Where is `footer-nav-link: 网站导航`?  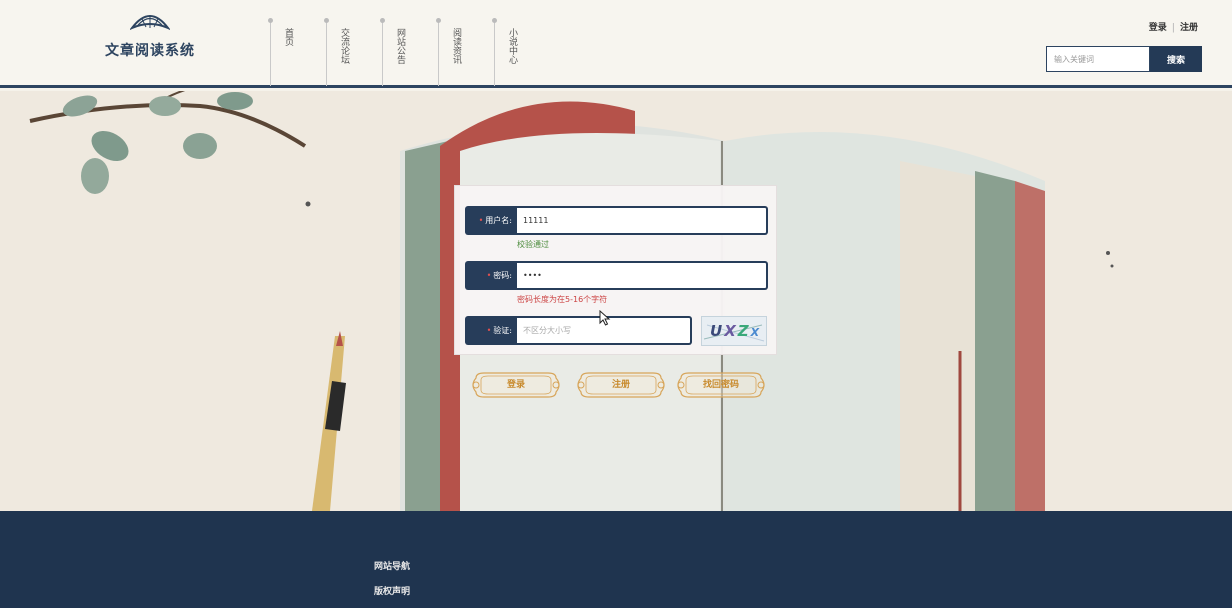
footer-nav-link: 网站导航 is located at coordinates (392, 565).